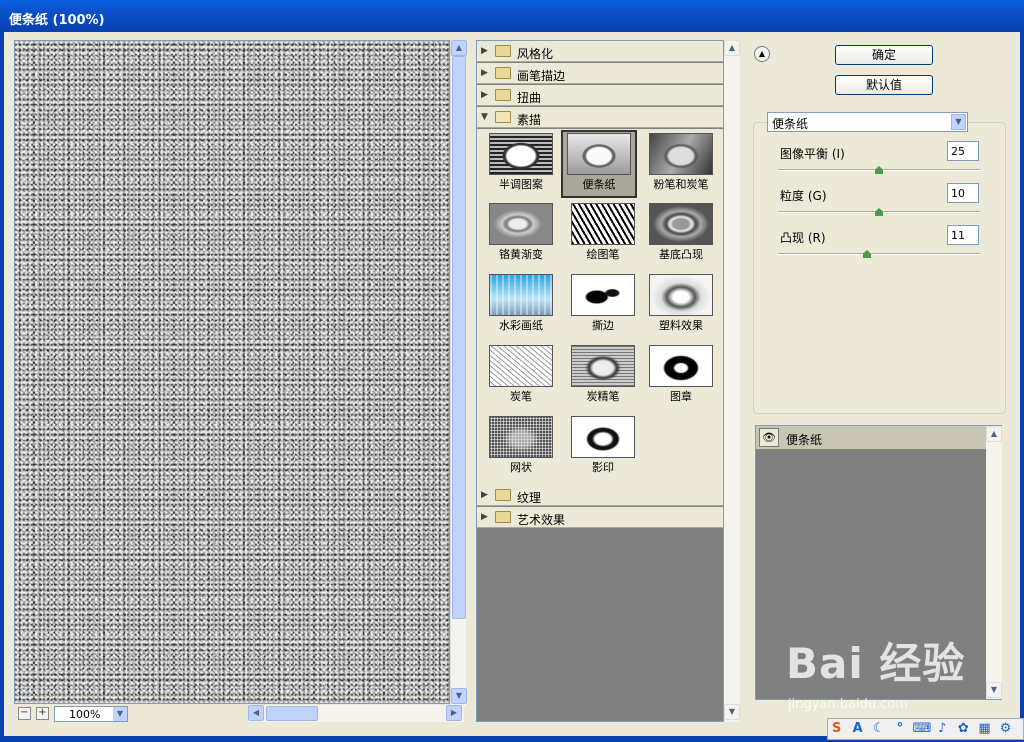 The image size is (1024, 742). Describe the element at coordinates (600, 73) in the screenshot. I see `folder-brush-strokes: ▶ 画笔描边` at that location.